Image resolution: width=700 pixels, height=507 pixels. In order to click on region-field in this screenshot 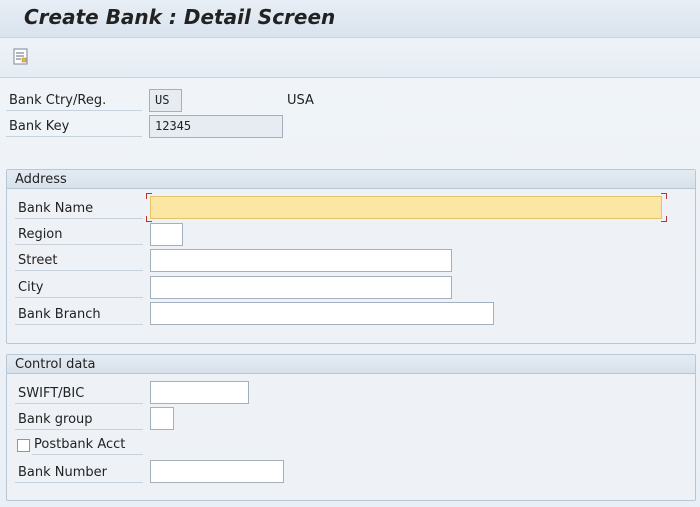, I will do `click(166, 234)`.